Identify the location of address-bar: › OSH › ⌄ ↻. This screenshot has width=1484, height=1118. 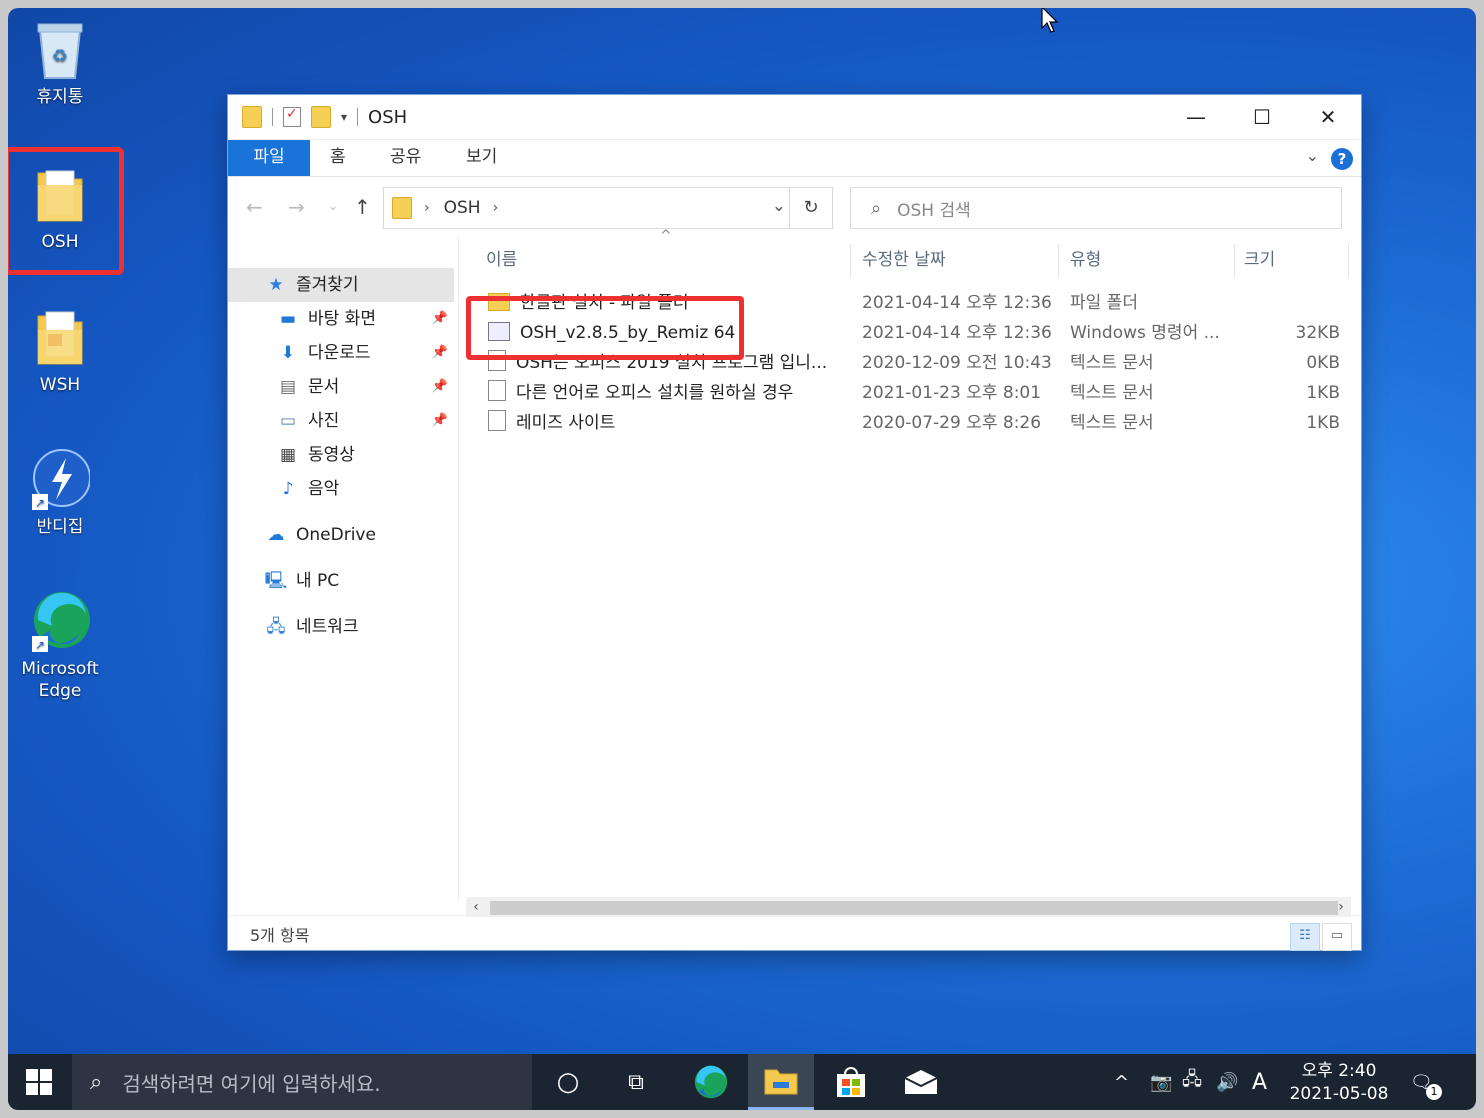
(608, 208).